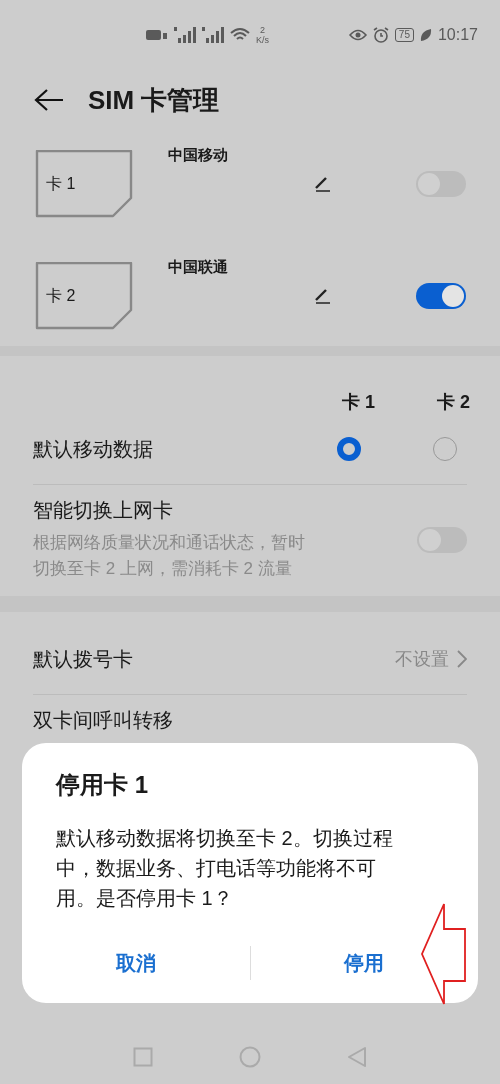  What do you see at coordinates (250, 659) in the screenshot?
I see `default-dial-row: 默认拨号卡 不设置` at bounding box center [250, 659].